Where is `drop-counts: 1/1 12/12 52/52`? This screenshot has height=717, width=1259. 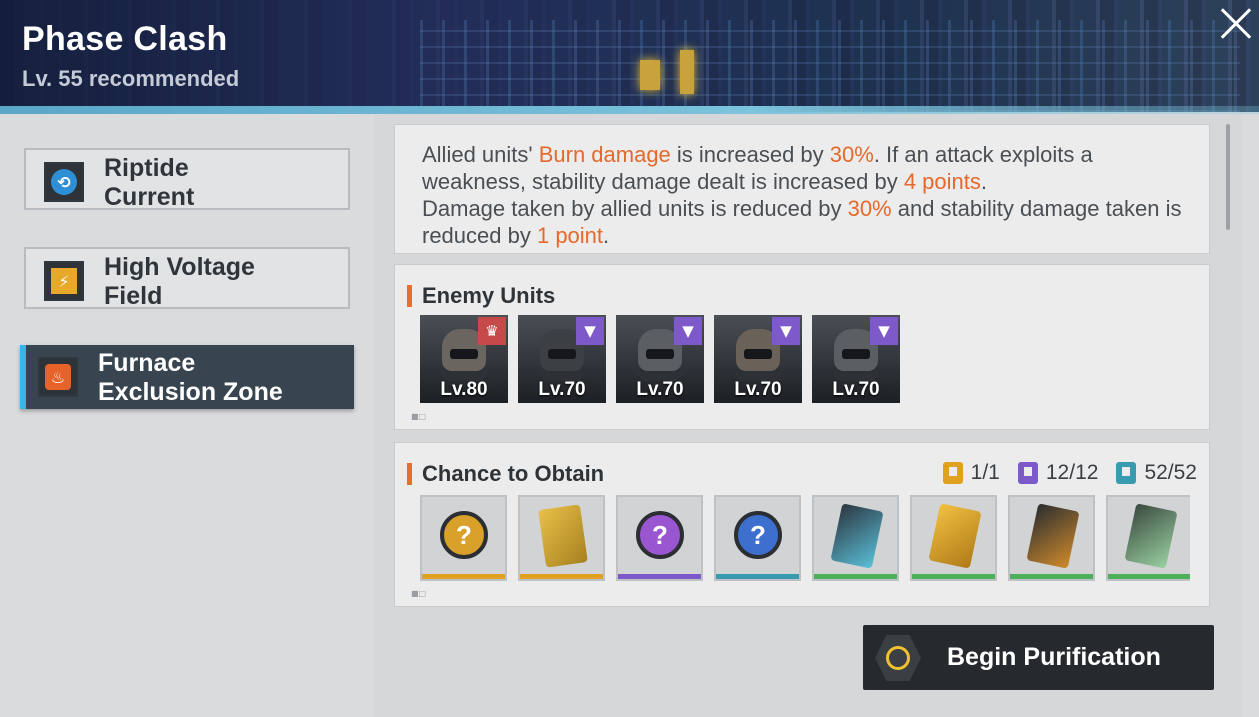 drop-counts: 1/1 12/12 52/52 is located at coordinates (1069, 473).